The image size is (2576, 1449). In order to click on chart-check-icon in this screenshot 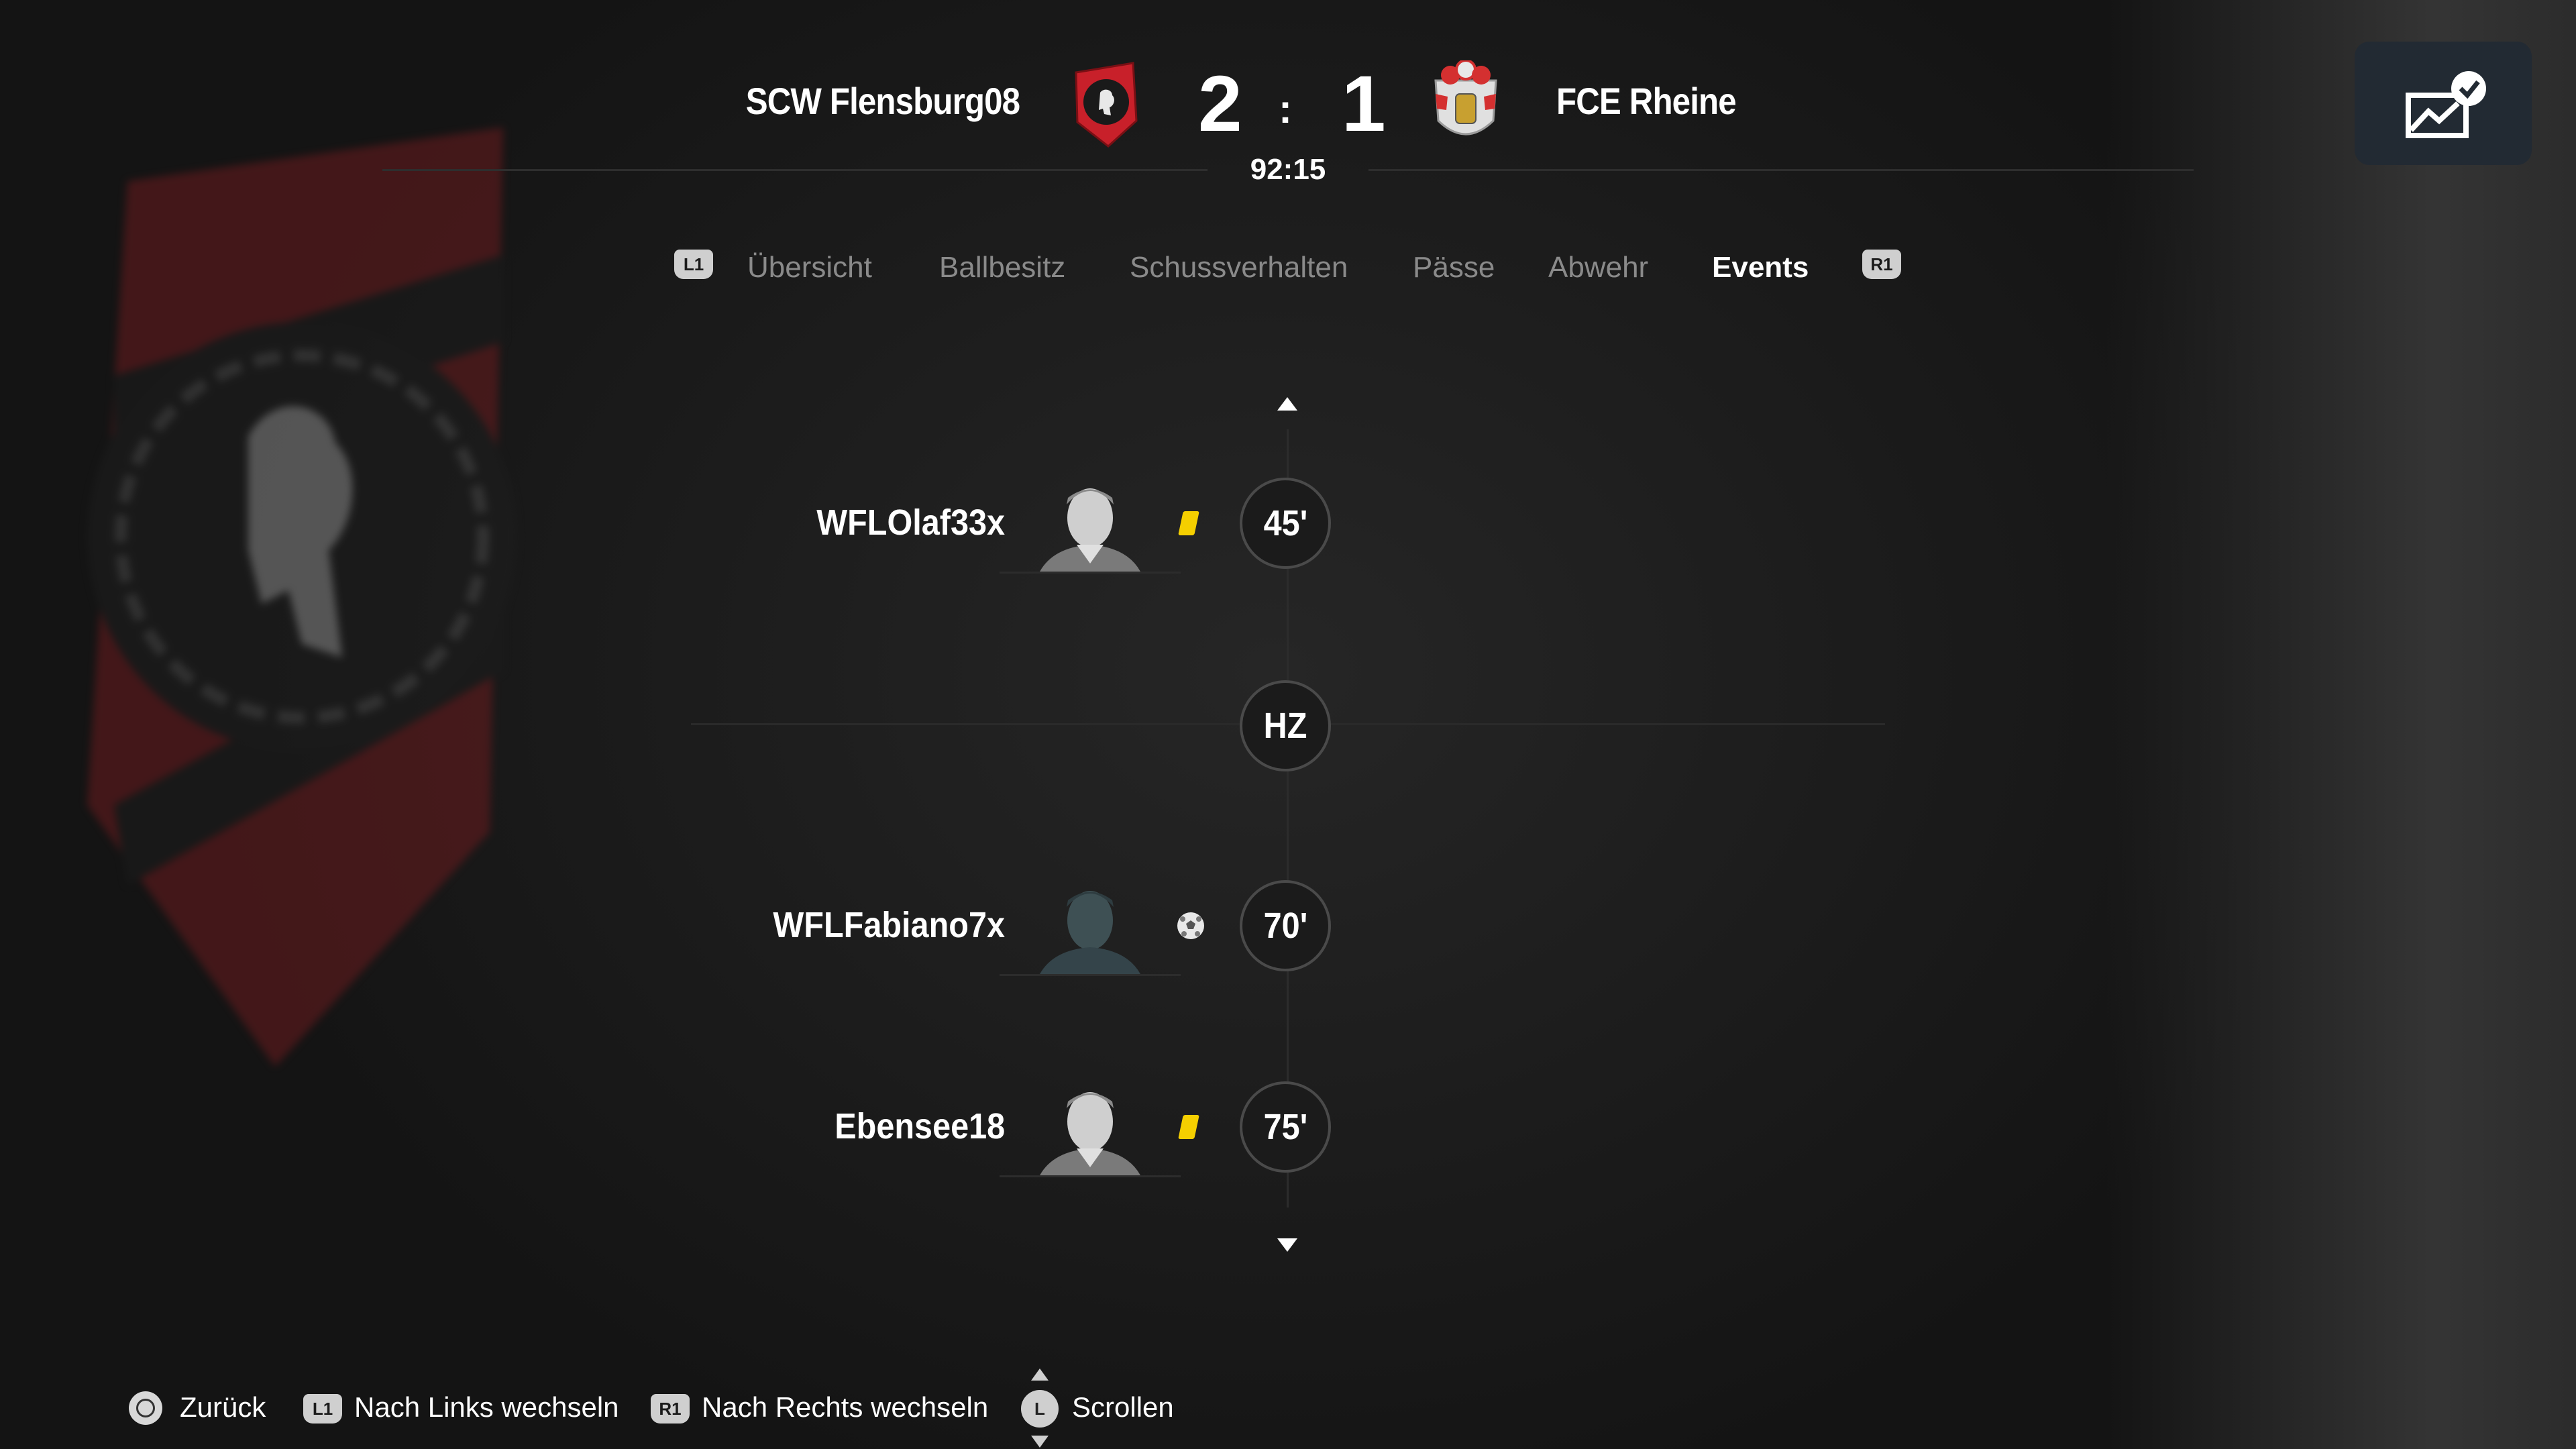, I will do `click(2446, 104)`.